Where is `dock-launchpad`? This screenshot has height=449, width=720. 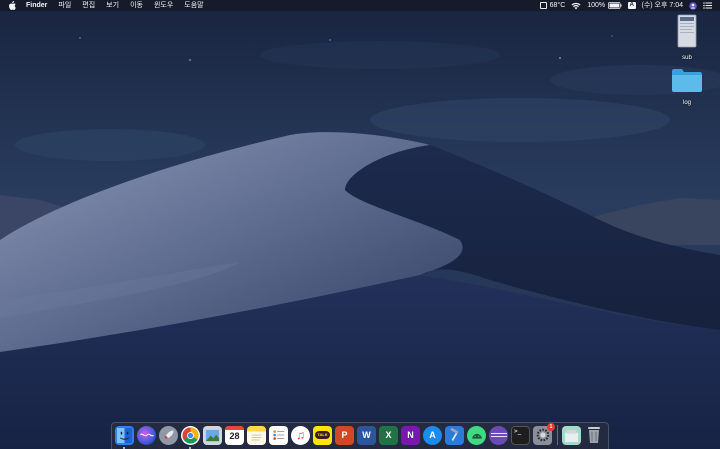
dock-launchpad is located at coordinates (168, 435).